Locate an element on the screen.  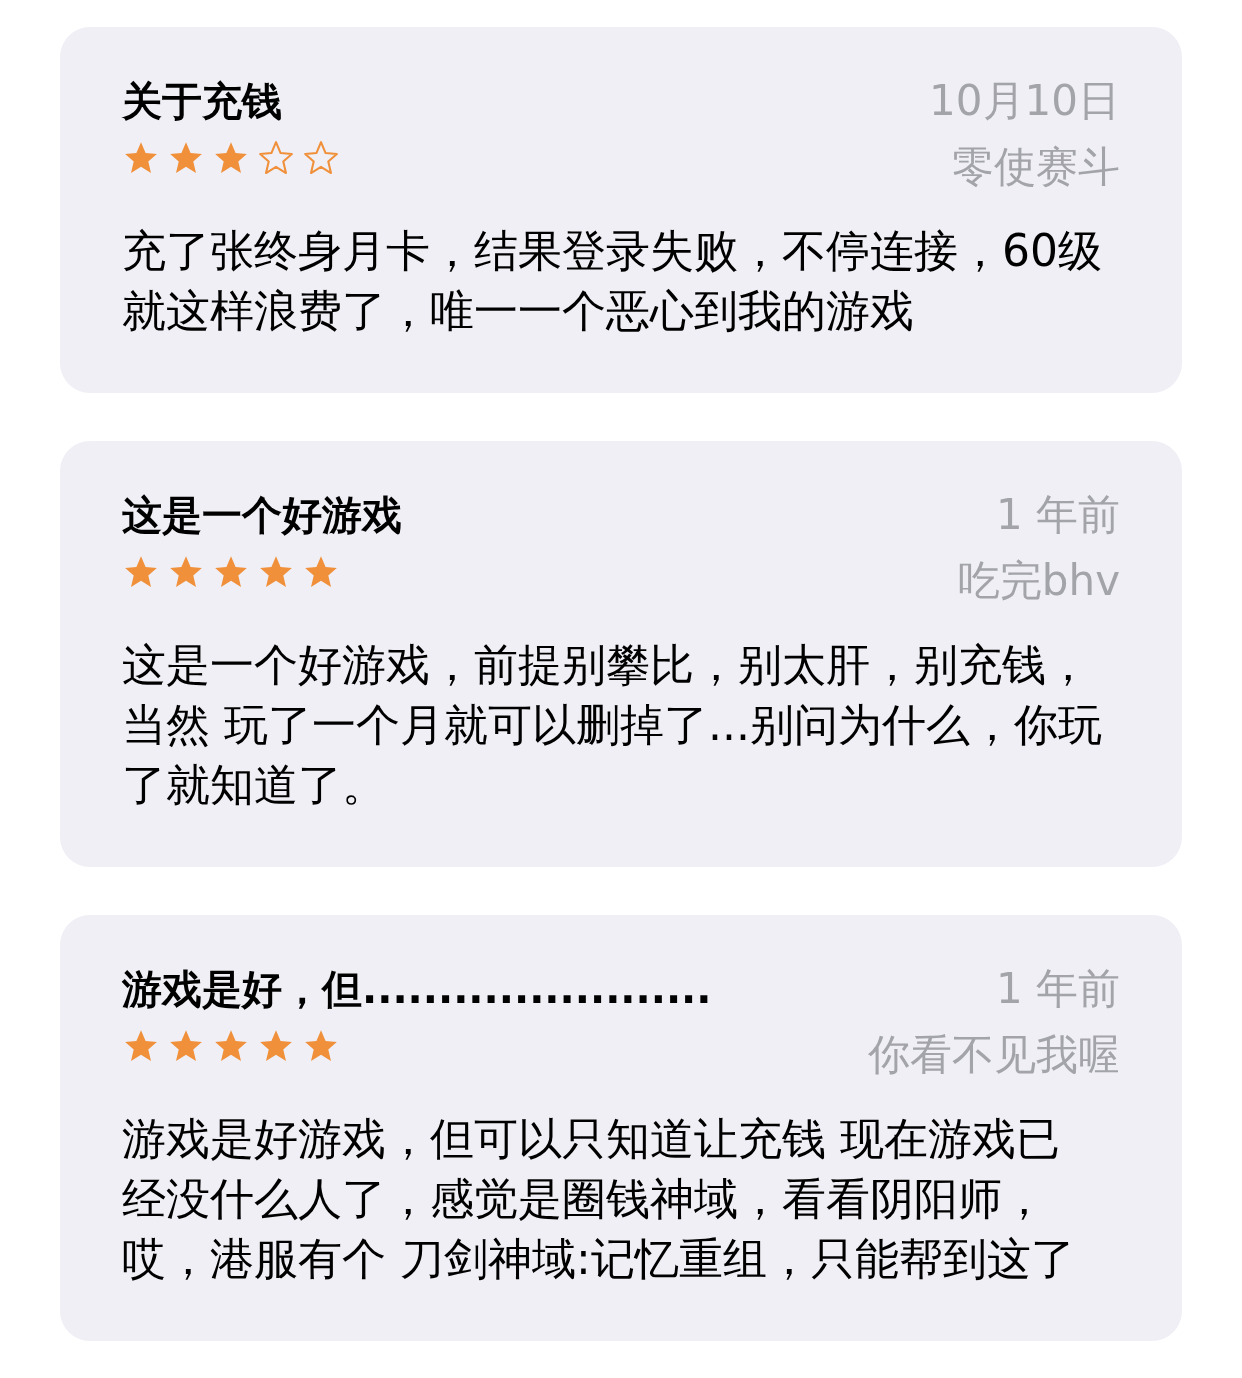
review-body: 游戏是好游戏，但可以只知道让充钱 现在游戏已经没什么人了，感觉是圈钱神域，看看阴阳师，哎，港服有个 刀剑神域:记忆重组，只能帮到这了 is located at coordinates (599, 1199).